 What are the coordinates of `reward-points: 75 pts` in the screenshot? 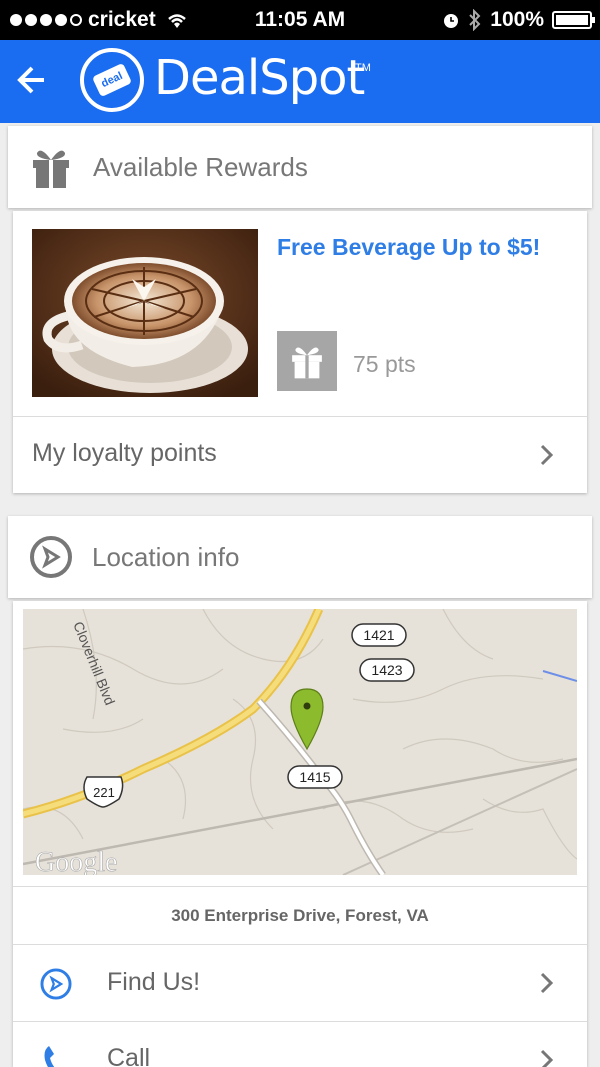 It's located at (384, 364).